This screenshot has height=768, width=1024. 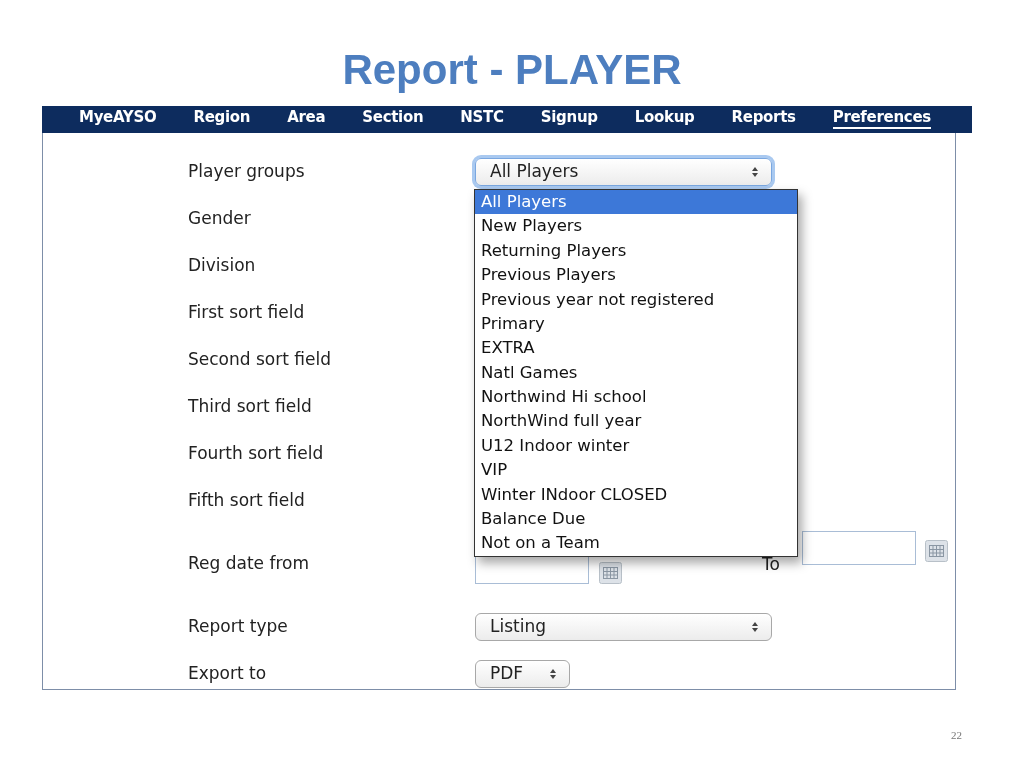 What do you see at coordinates (636, 373) in the screenshot?
I see `dropdown-option: Natl Games` at bounding box center [636, 373].